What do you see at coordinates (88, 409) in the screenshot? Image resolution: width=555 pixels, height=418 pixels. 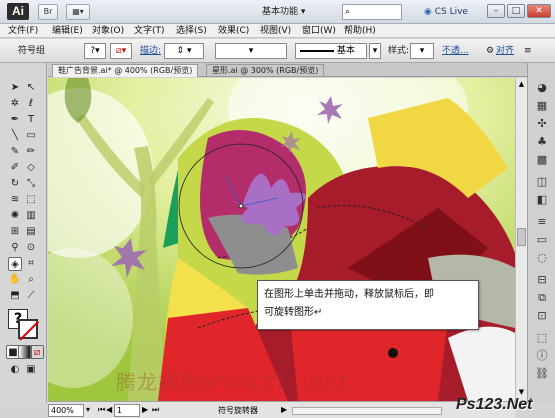 I see `zoom-dropdown-icon: ▾` at bounding box center [88, 409].